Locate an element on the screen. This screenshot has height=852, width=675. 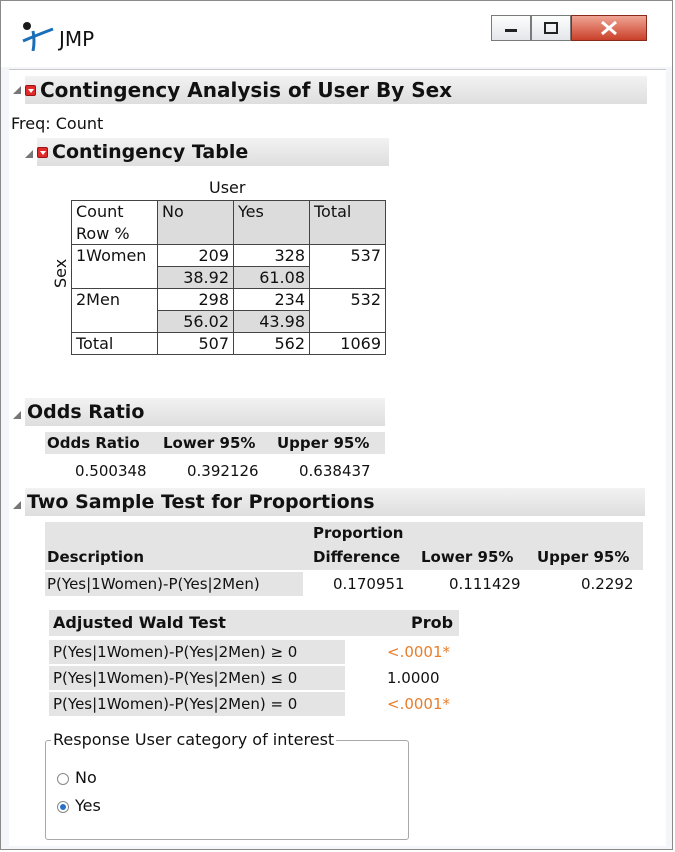
wald-row-label: P(Yes|1Women)-P(Yes|2Men) ≤ 0 is located at coordinates (197, 678).